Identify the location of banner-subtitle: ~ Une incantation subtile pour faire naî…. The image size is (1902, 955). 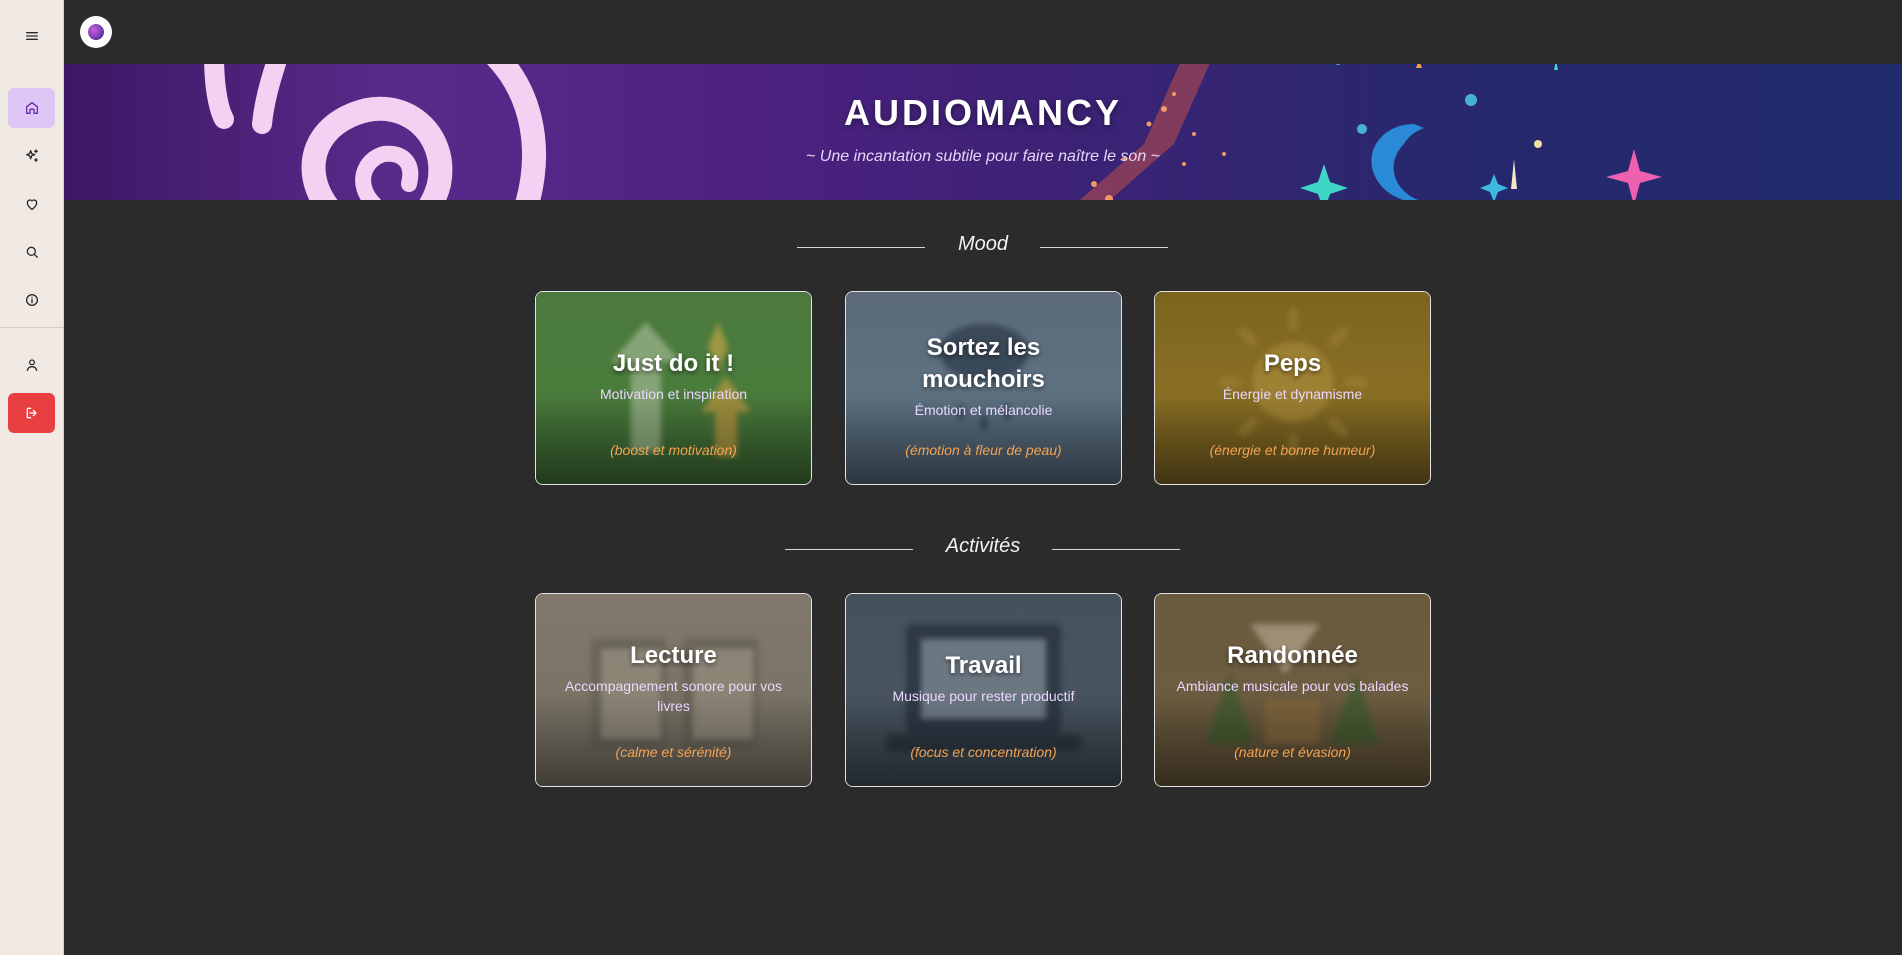
(983, 156).